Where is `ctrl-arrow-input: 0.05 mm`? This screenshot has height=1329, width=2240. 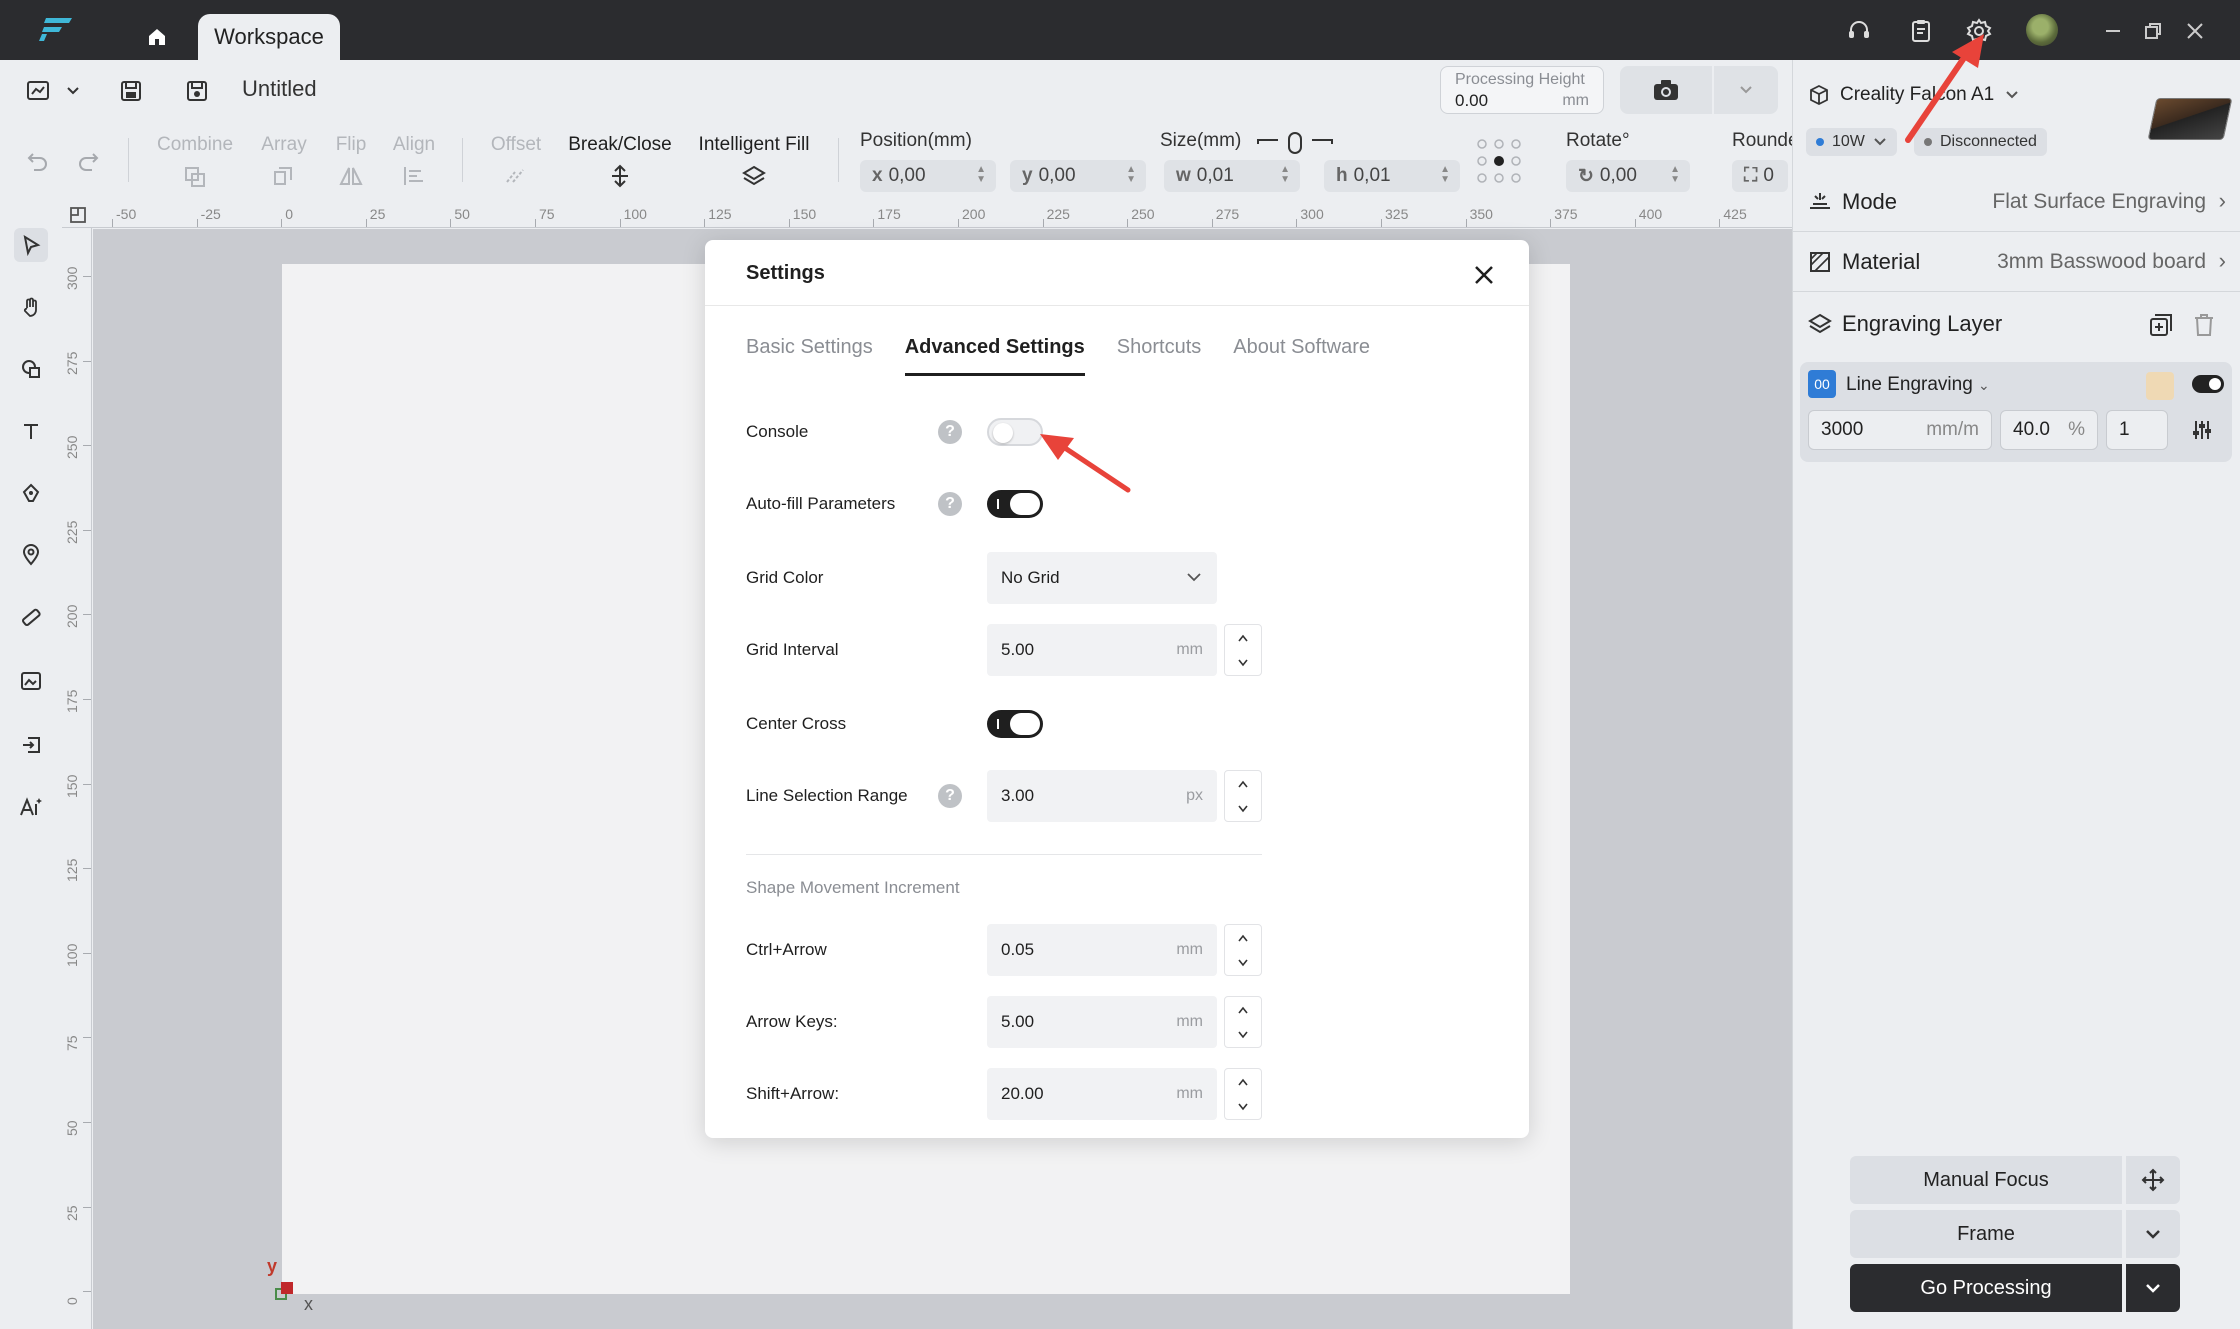 ctrl-arrow-input: 0.05 mm is located at coordinates (1102, 950).